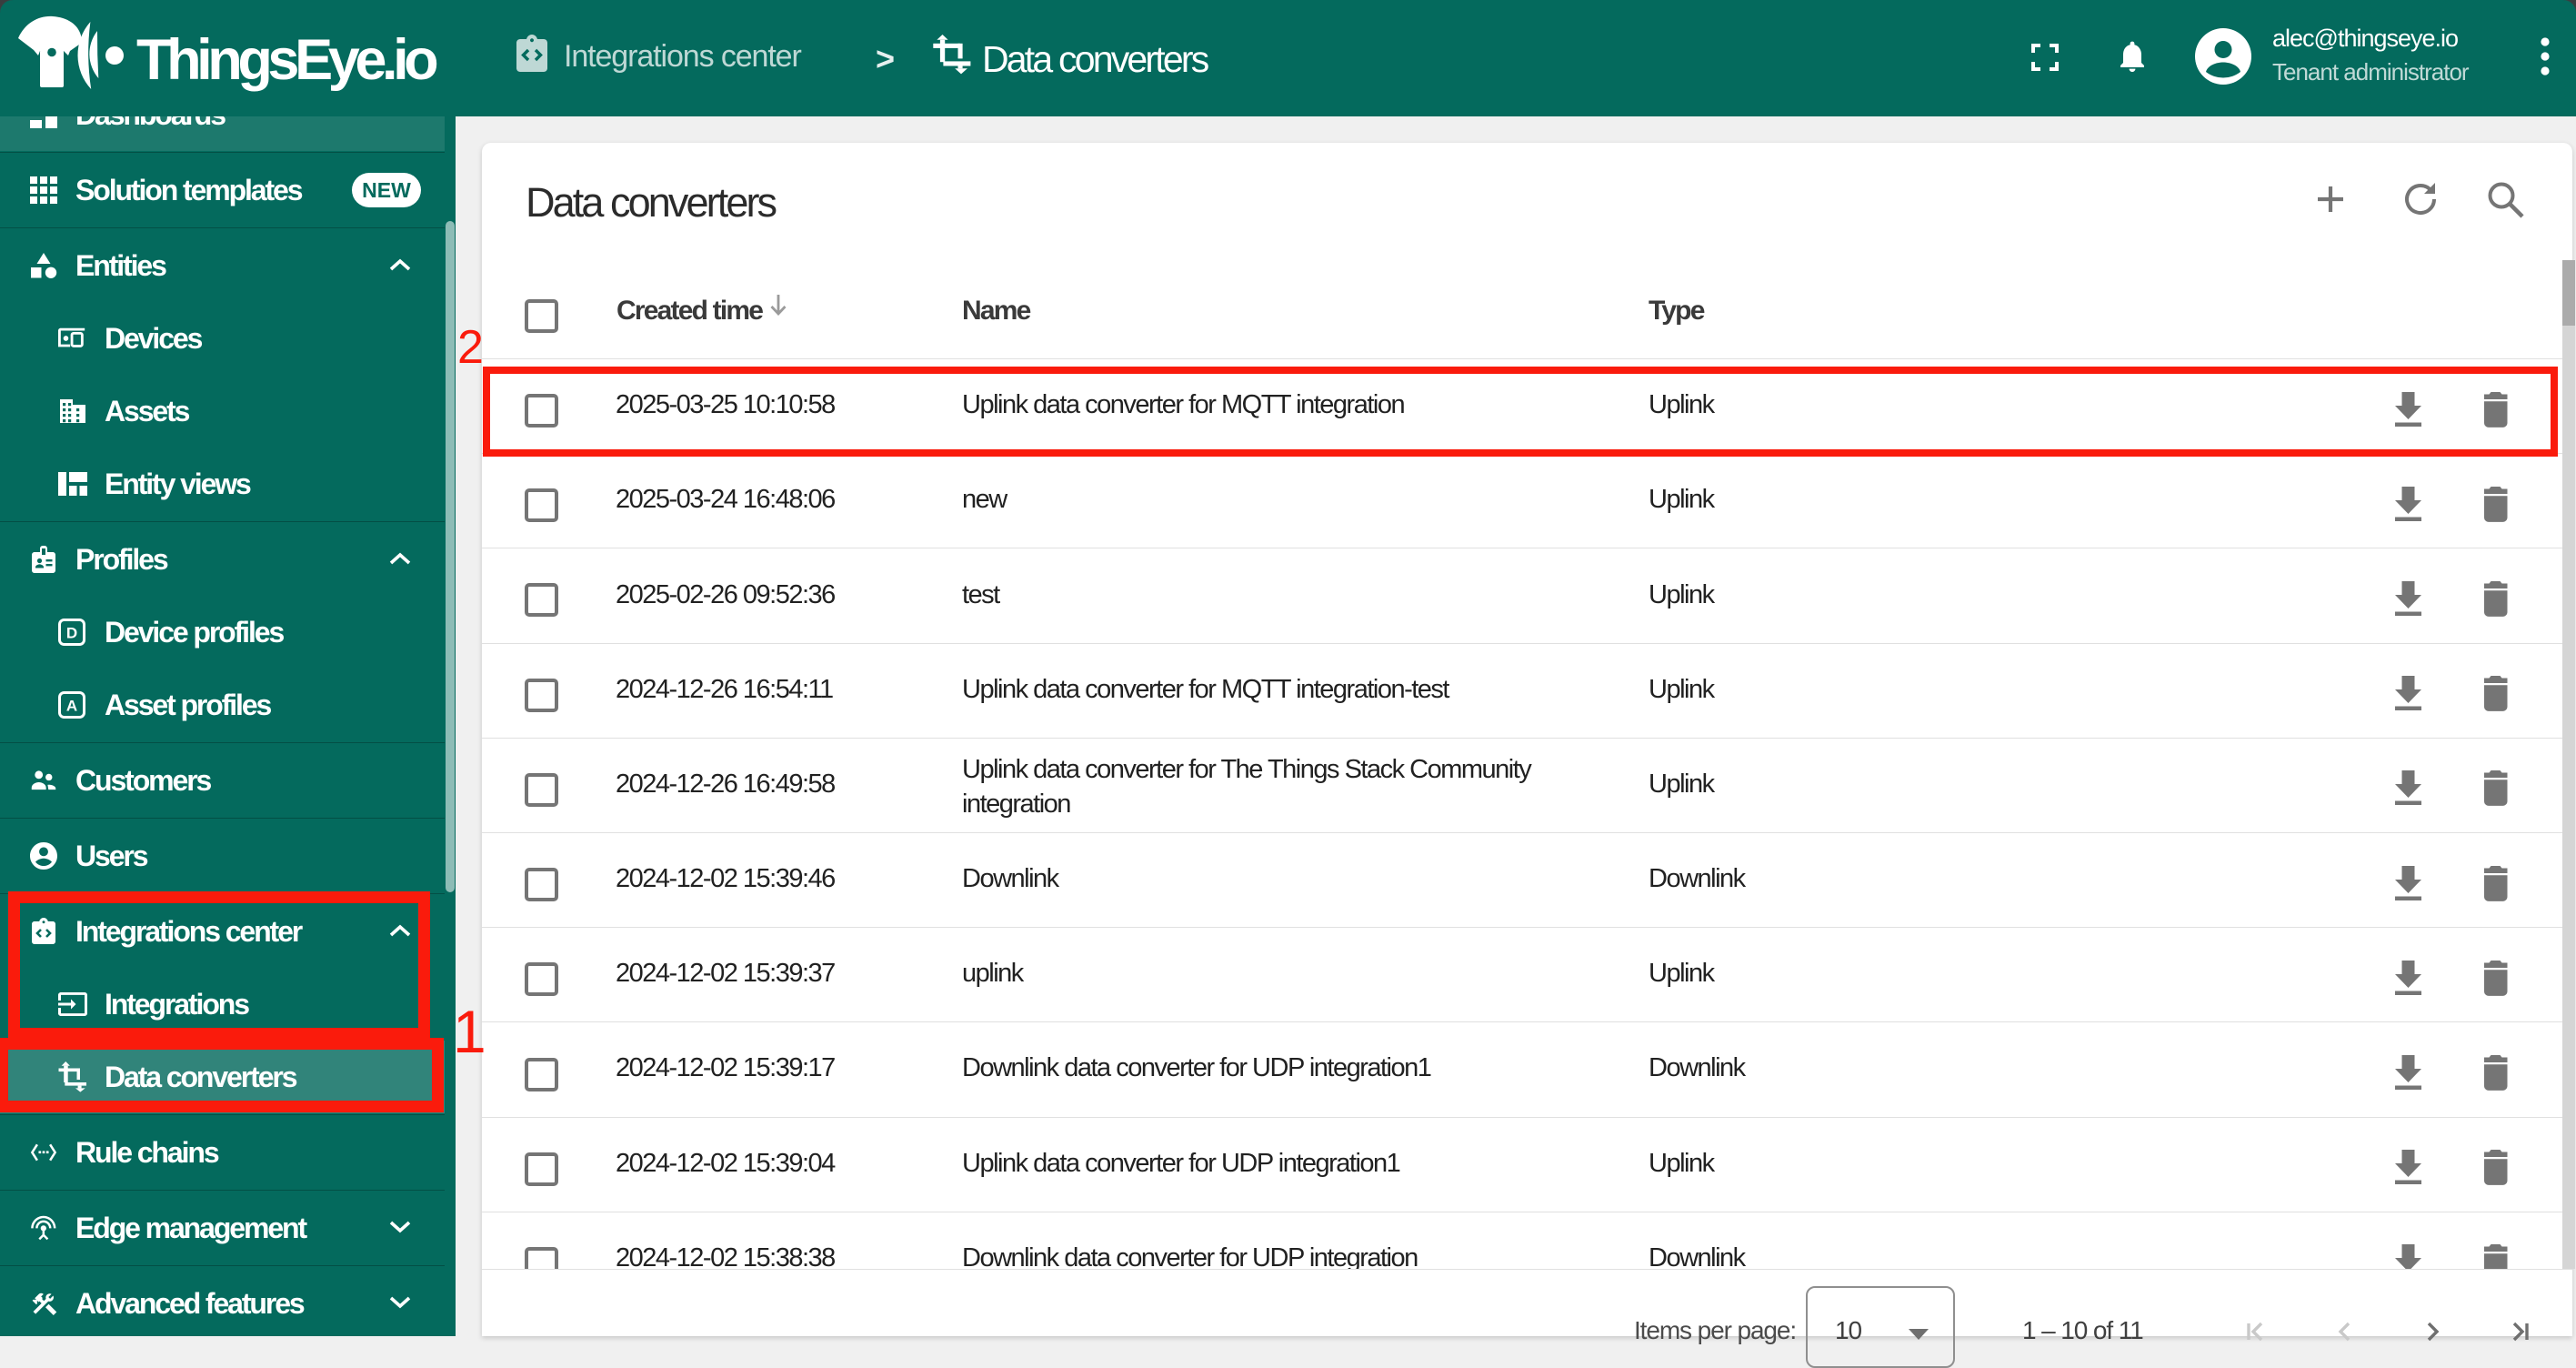 The width and height of the screenshot is (2576, 1368). Describe the element at coordinates (71, 706) in the screenshot. I see `svg-text: A` at that location.